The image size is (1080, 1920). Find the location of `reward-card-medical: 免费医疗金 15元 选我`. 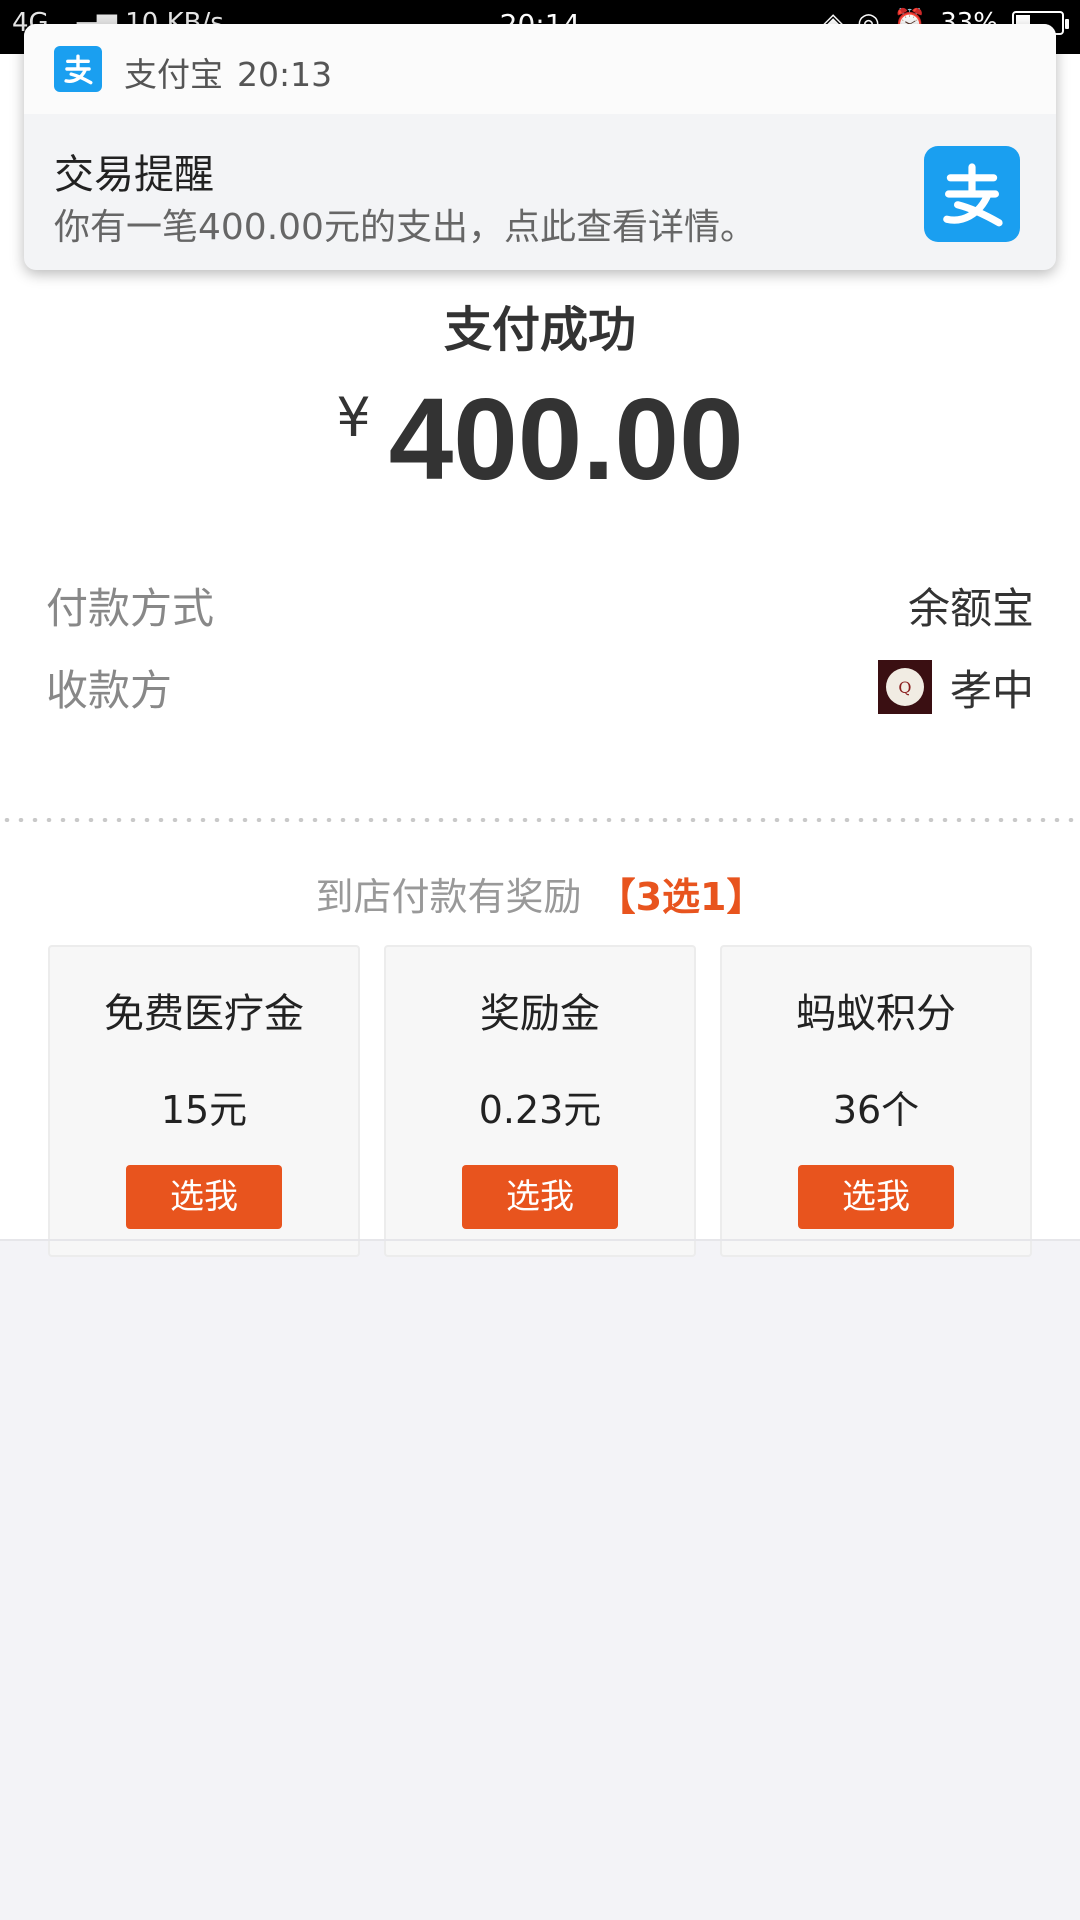

reward-card-medical: 免费医疗金 15元 选我 is located at coordinates (204, 1101).